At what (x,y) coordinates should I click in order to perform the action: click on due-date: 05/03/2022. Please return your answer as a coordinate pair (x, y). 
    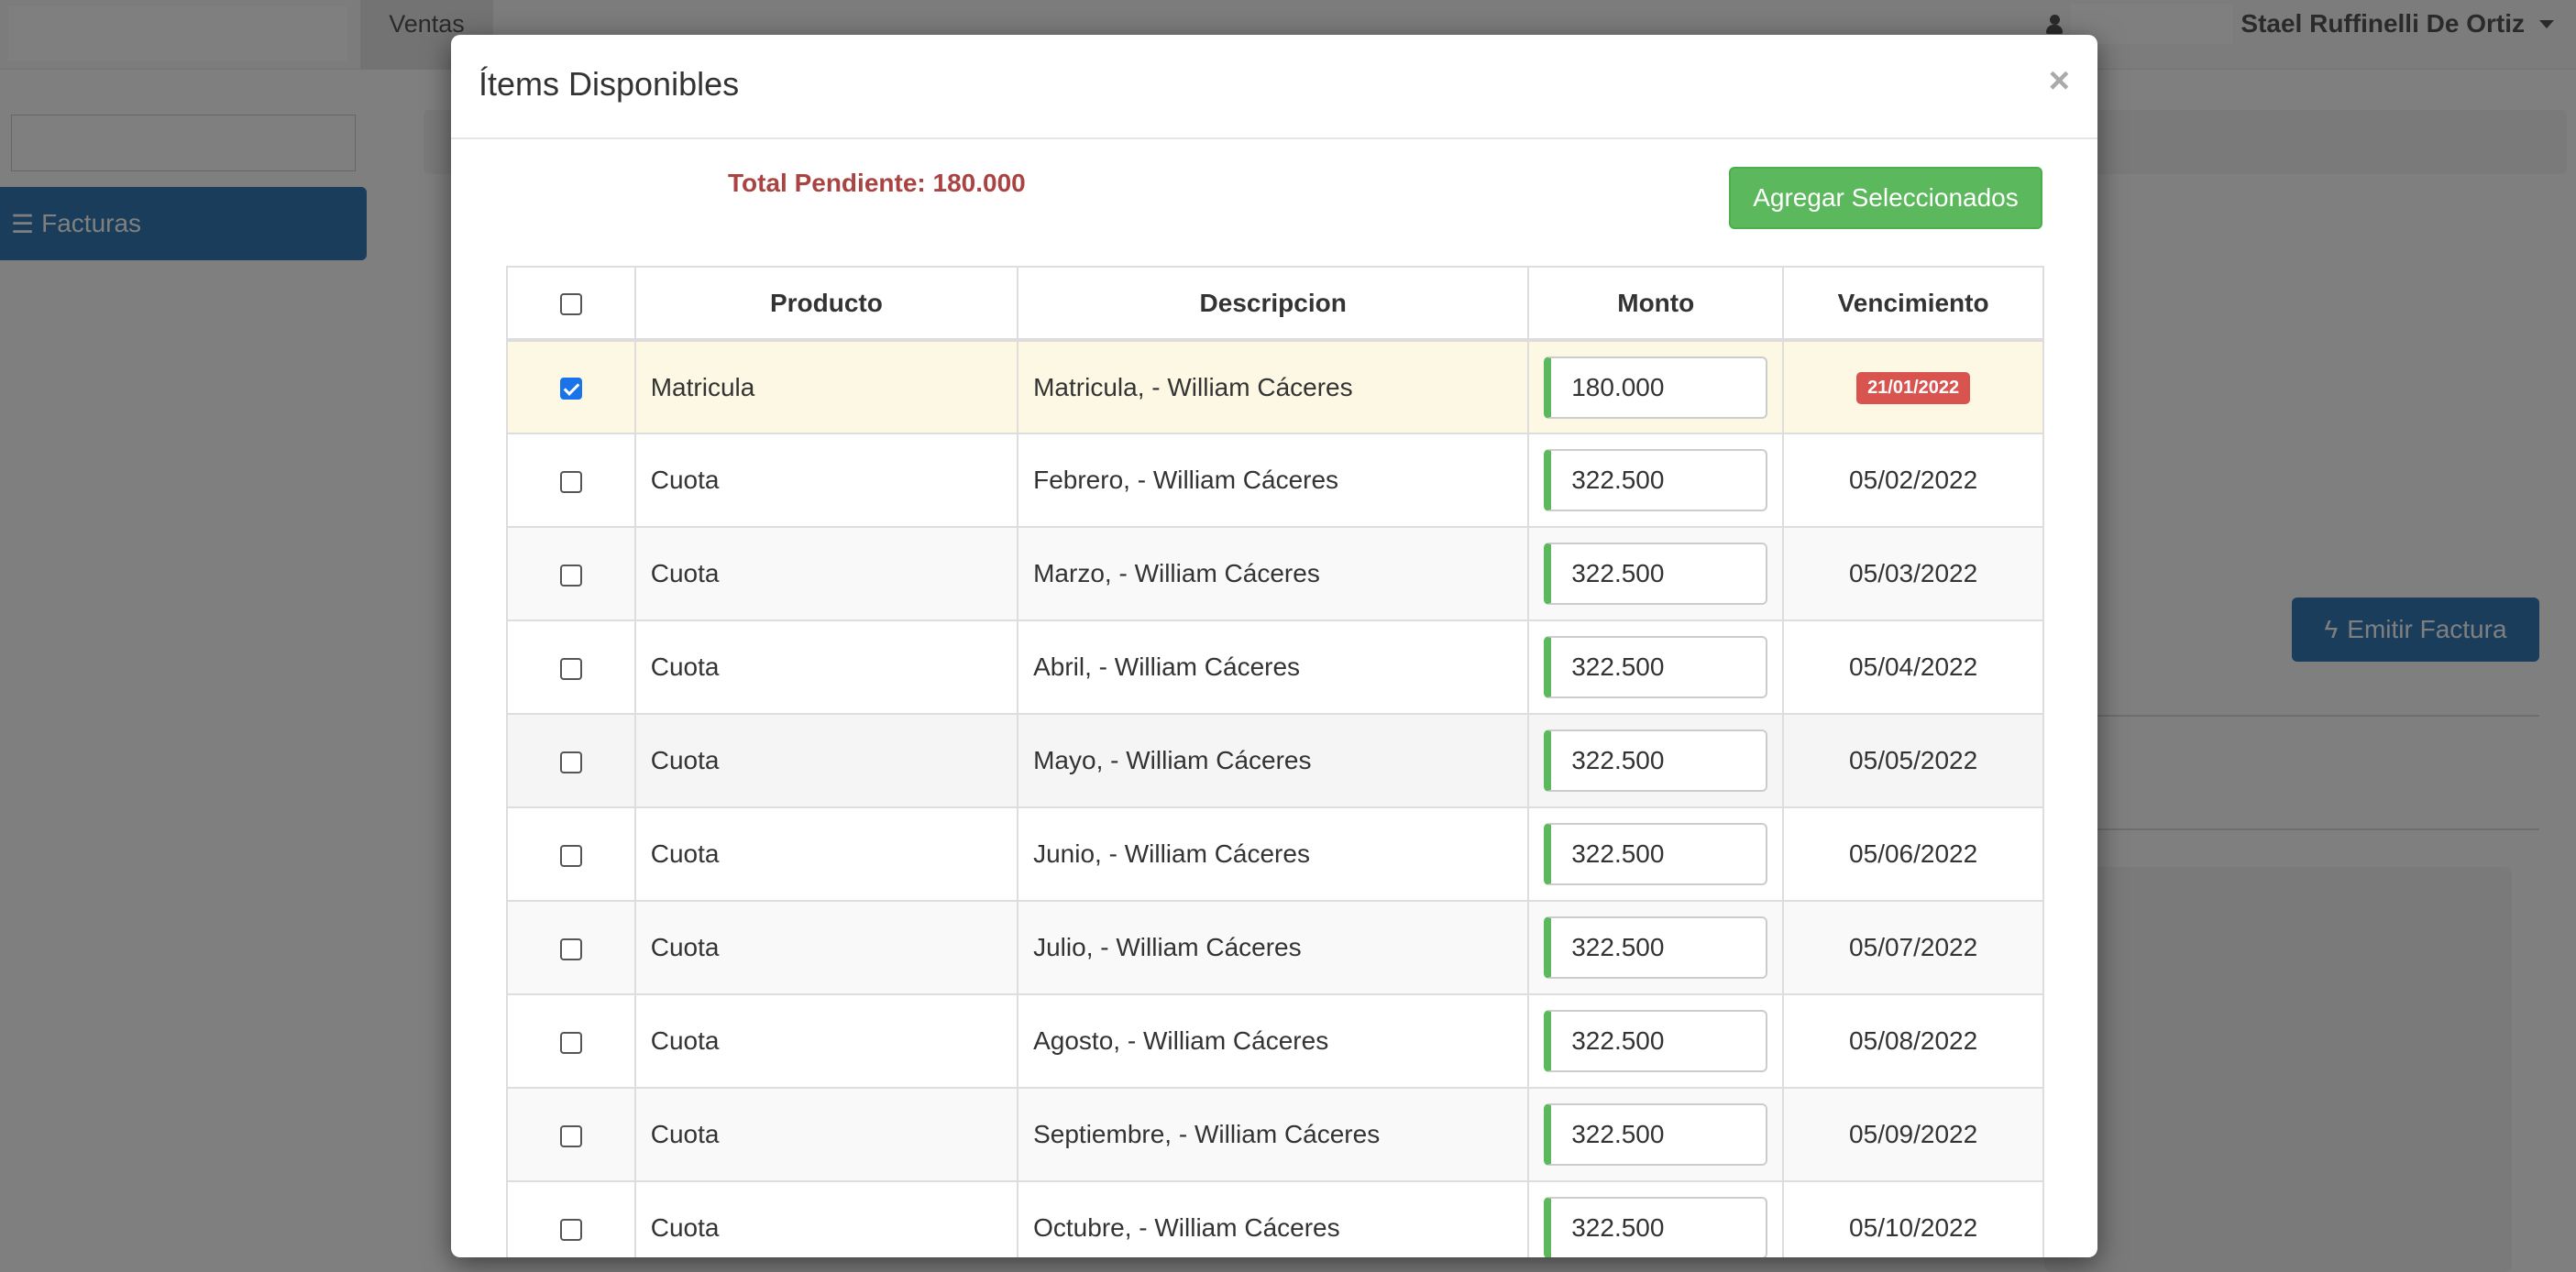
    Looking at the image, I should click on (1913, 573).